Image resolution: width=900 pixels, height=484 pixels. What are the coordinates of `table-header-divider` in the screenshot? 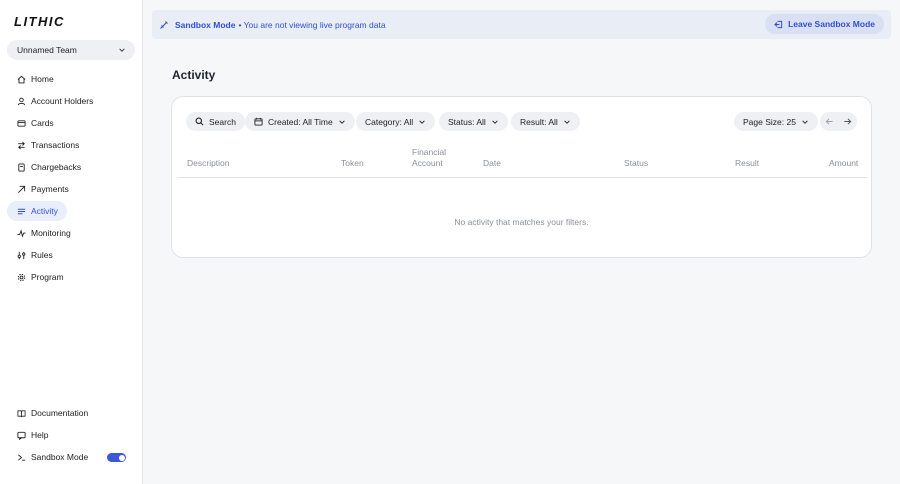 It's located at (522, 177).